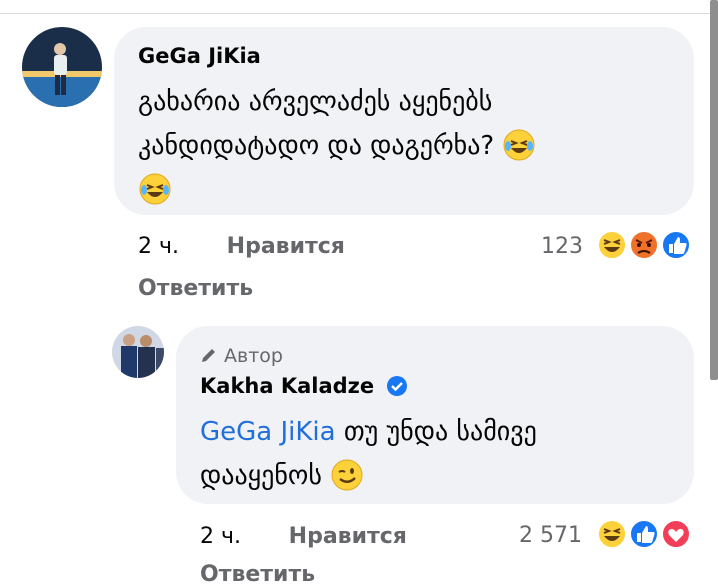 The width and height of the screenshot is (718, 588). I want to click on pencil-icon, so click(208, 355).